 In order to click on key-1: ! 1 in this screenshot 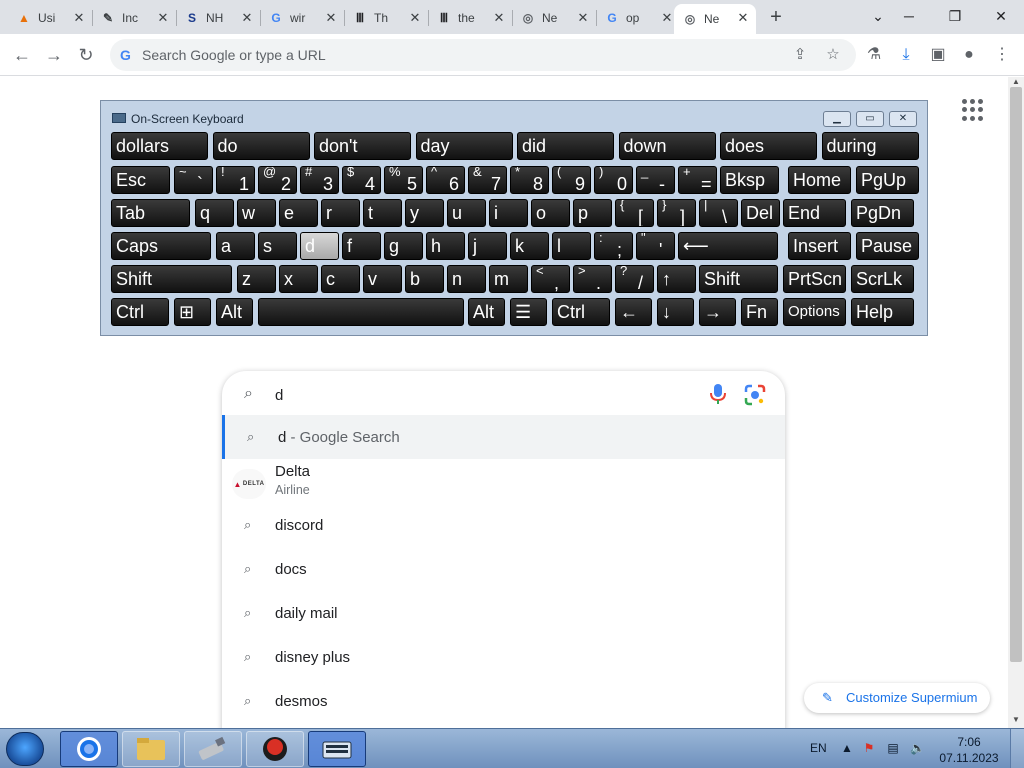, I will do `click(235, 180)`.